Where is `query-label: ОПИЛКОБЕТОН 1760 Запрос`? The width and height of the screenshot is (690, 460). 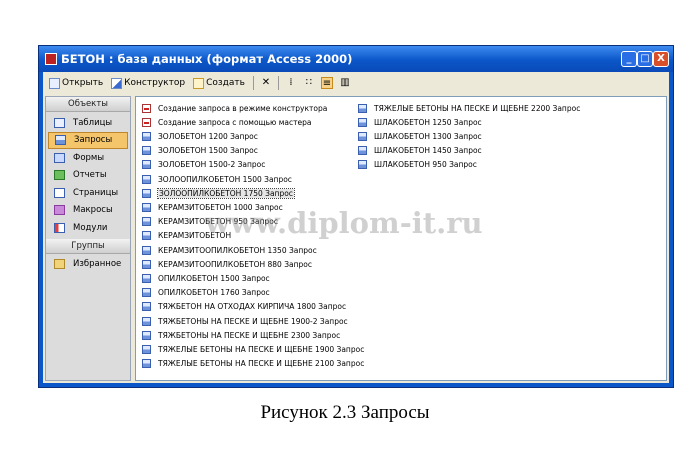 query-label: ОПИЛКОБЕТОН 1760 Запрос is located at coordinates (214, 293).